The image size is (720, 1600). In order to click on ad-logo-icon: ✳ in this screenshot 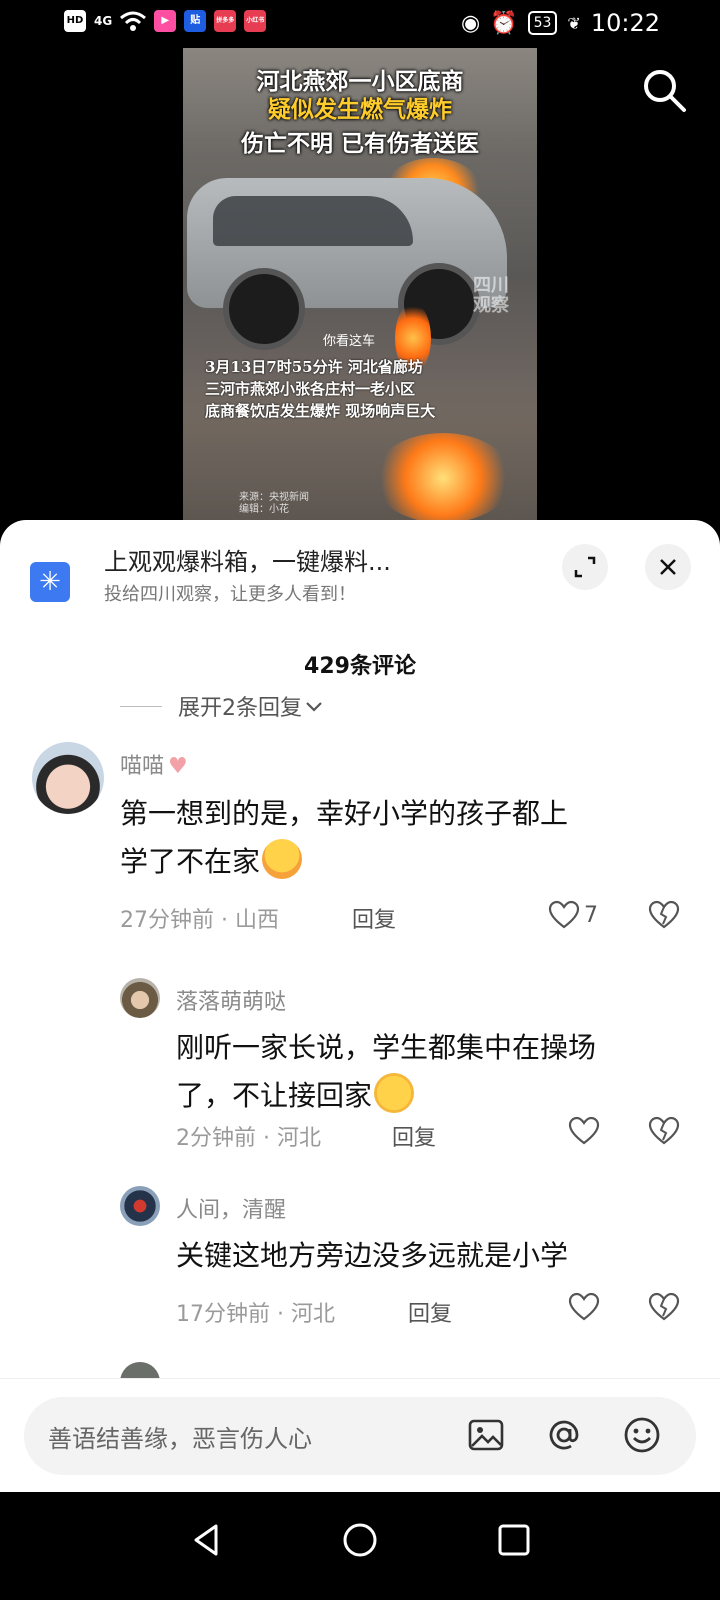, I will do `click(50, 582)`.